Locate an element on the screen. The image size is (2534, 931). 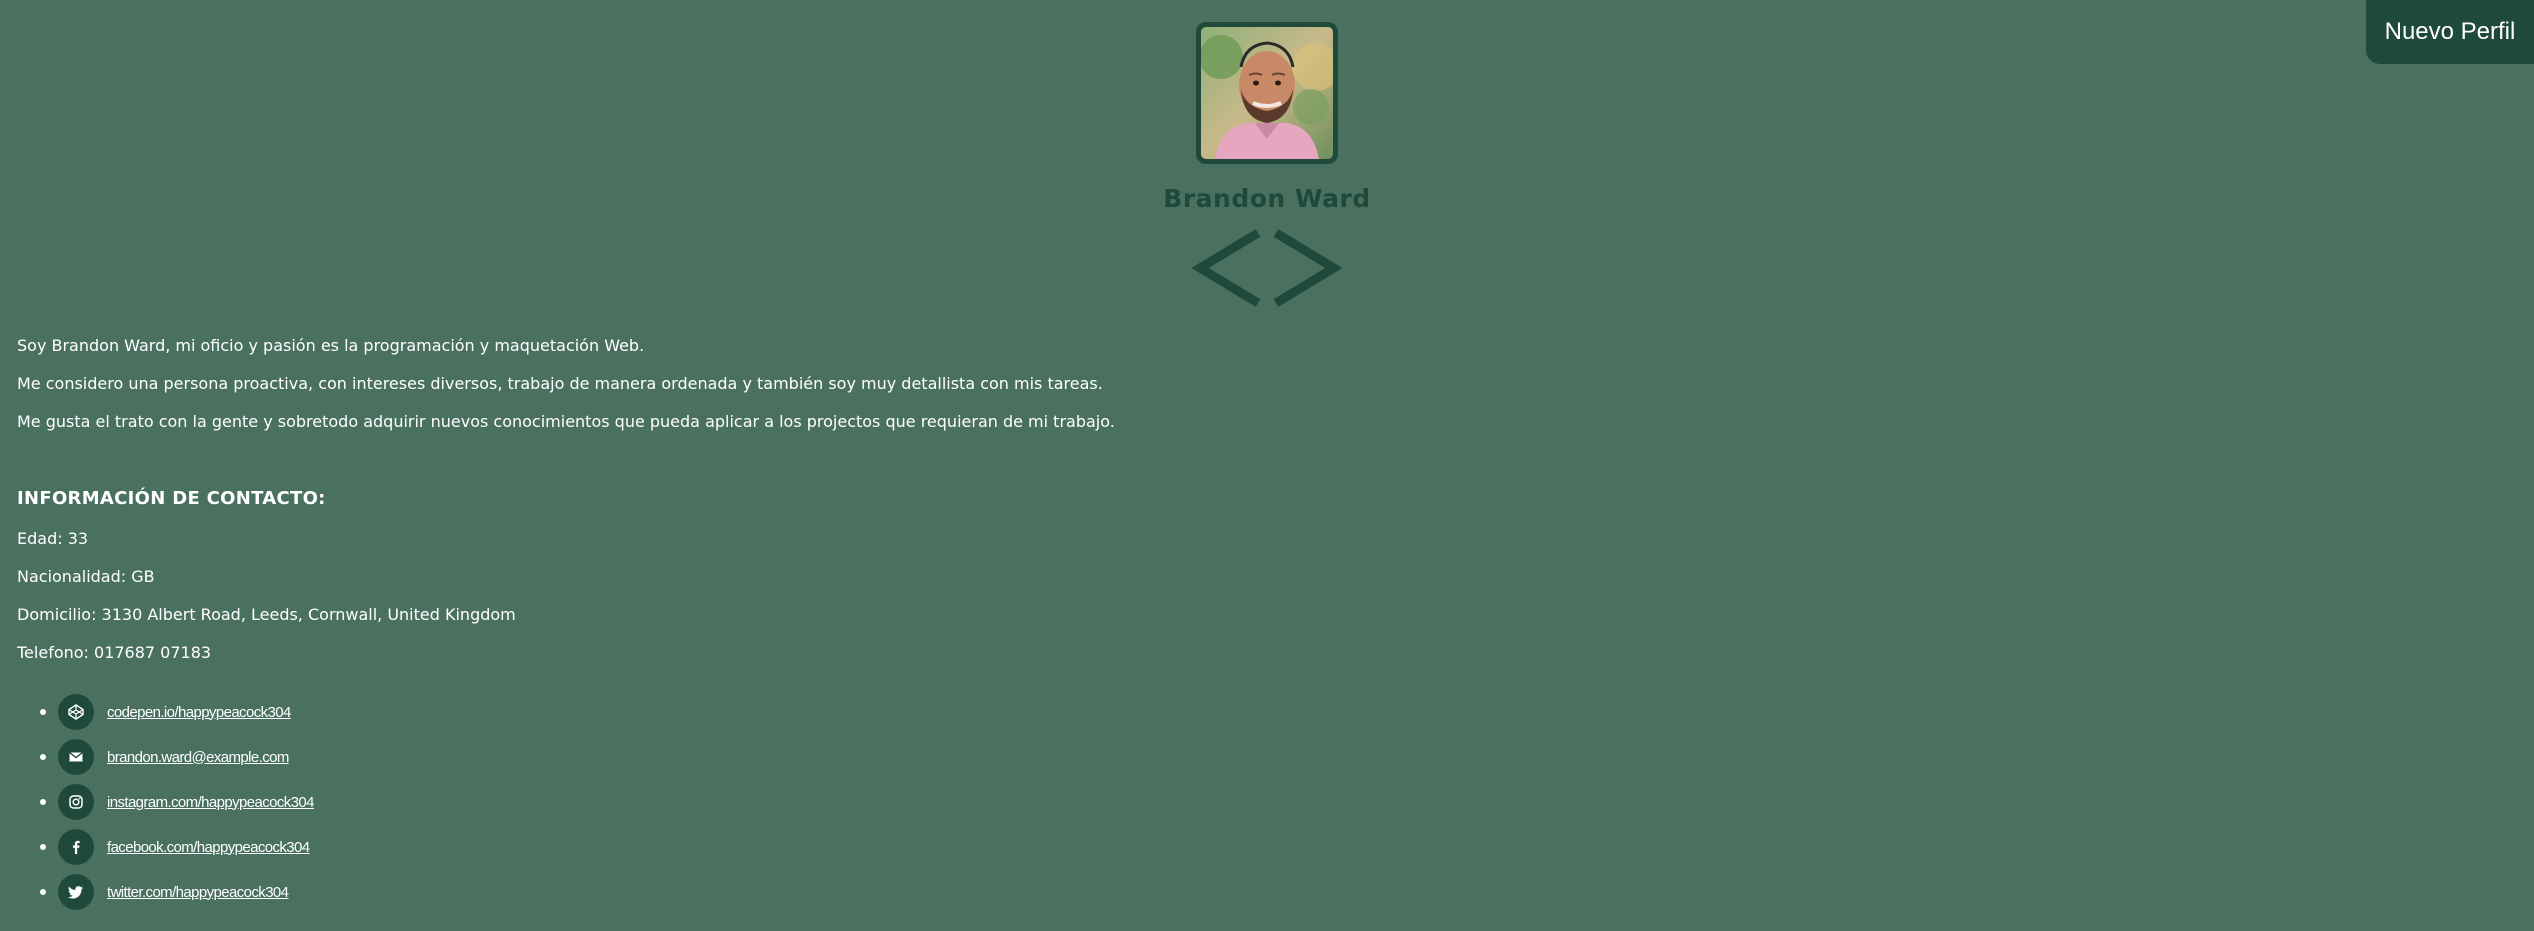
codepen-icon is located at coordinates (76, 712).